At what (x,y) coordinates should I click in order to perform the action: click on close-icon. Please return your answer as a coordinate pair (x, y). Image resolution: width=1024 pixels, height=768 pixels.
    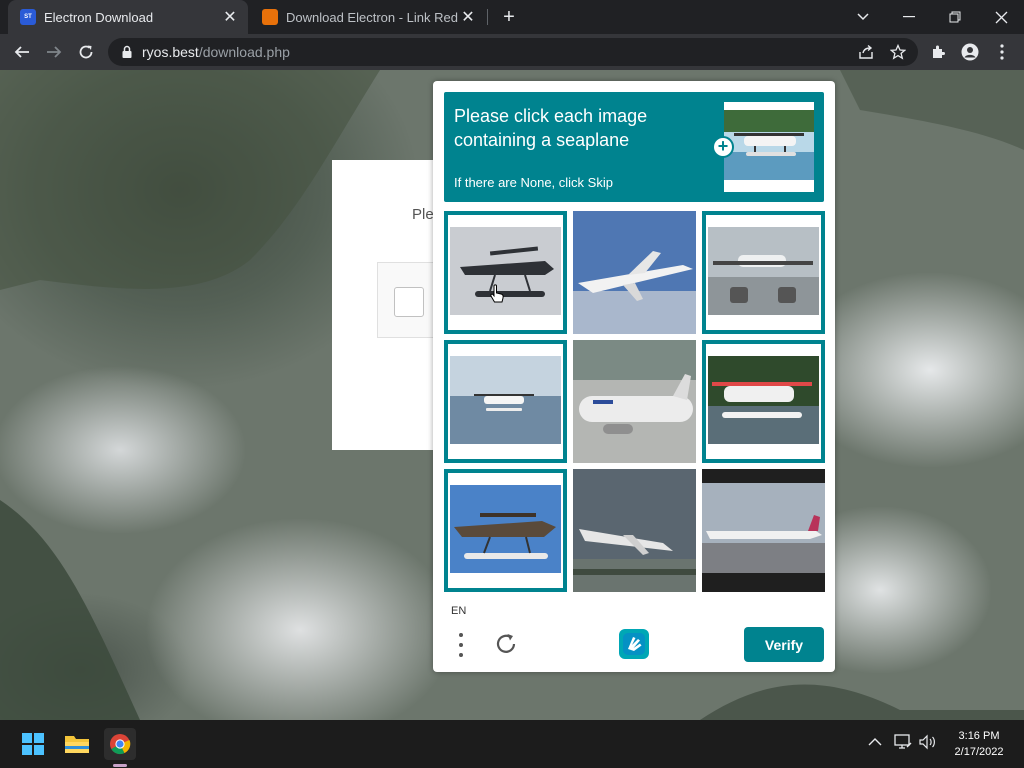
    Looking at the image, I should click on (1001, 17).